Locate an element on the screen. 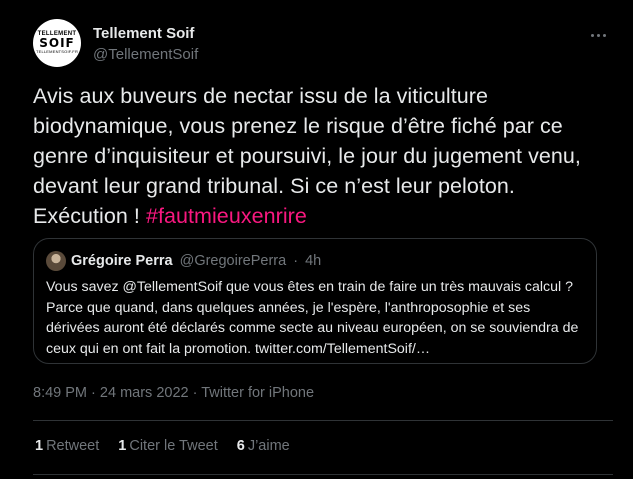  author-avatar: TELLEMENT SOIF TELLEMENTSOIF.FR is located at coordinates (57, 43).